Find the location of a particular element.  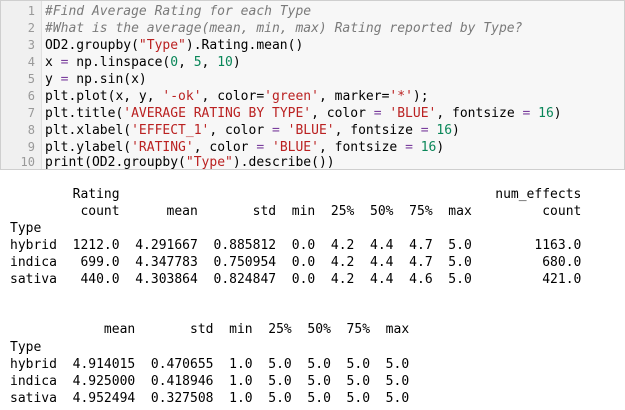

number-literal: 0 is located at coordinates (174, 62).